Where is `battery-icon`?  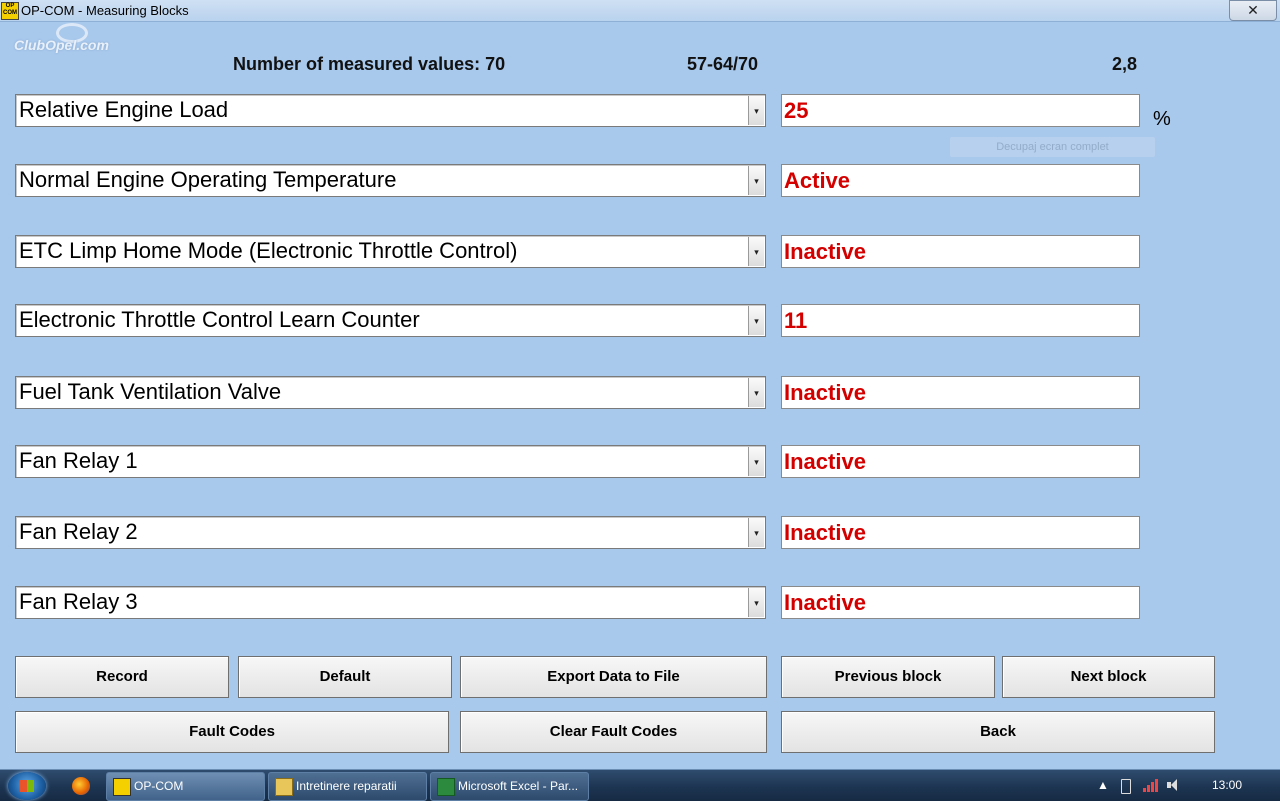 battery-icon is located at coordinates (1126, 786).